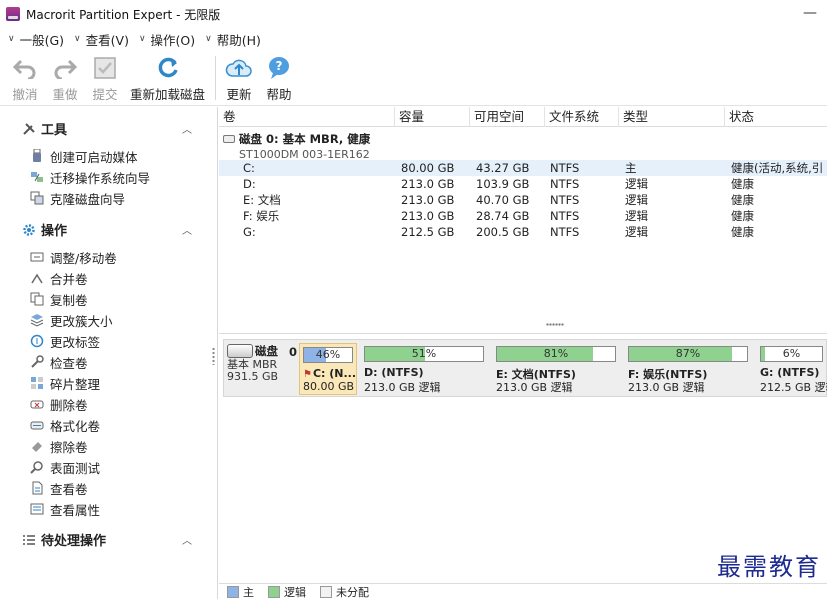 This screenshot has height=599, width=827. I want to click on update-button: 更新, so click(239, 77).